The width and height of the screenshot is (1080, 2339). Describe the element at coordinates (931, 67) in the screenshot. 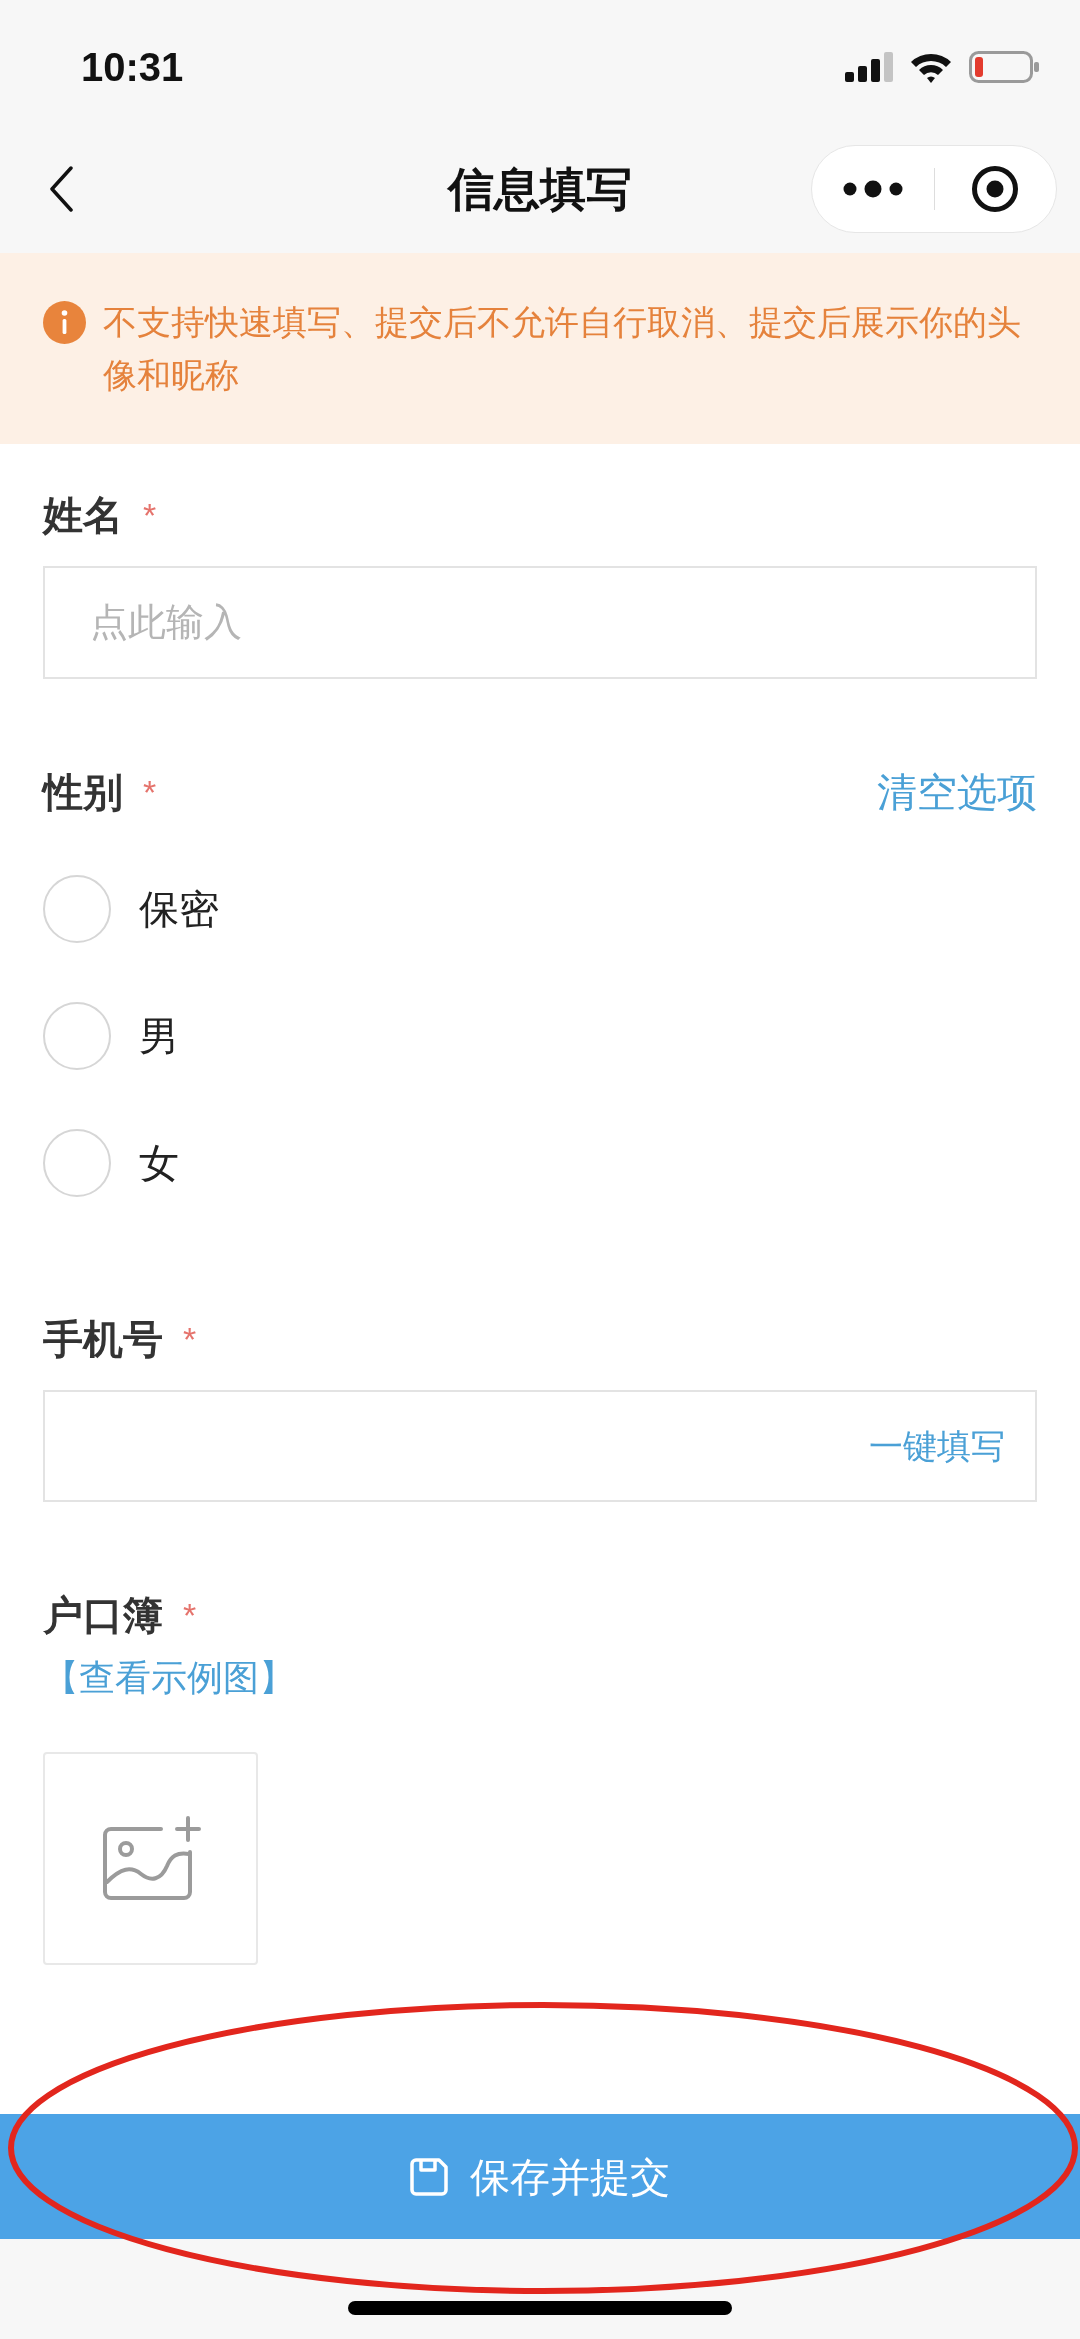

I see `wifi-icon` at that location.